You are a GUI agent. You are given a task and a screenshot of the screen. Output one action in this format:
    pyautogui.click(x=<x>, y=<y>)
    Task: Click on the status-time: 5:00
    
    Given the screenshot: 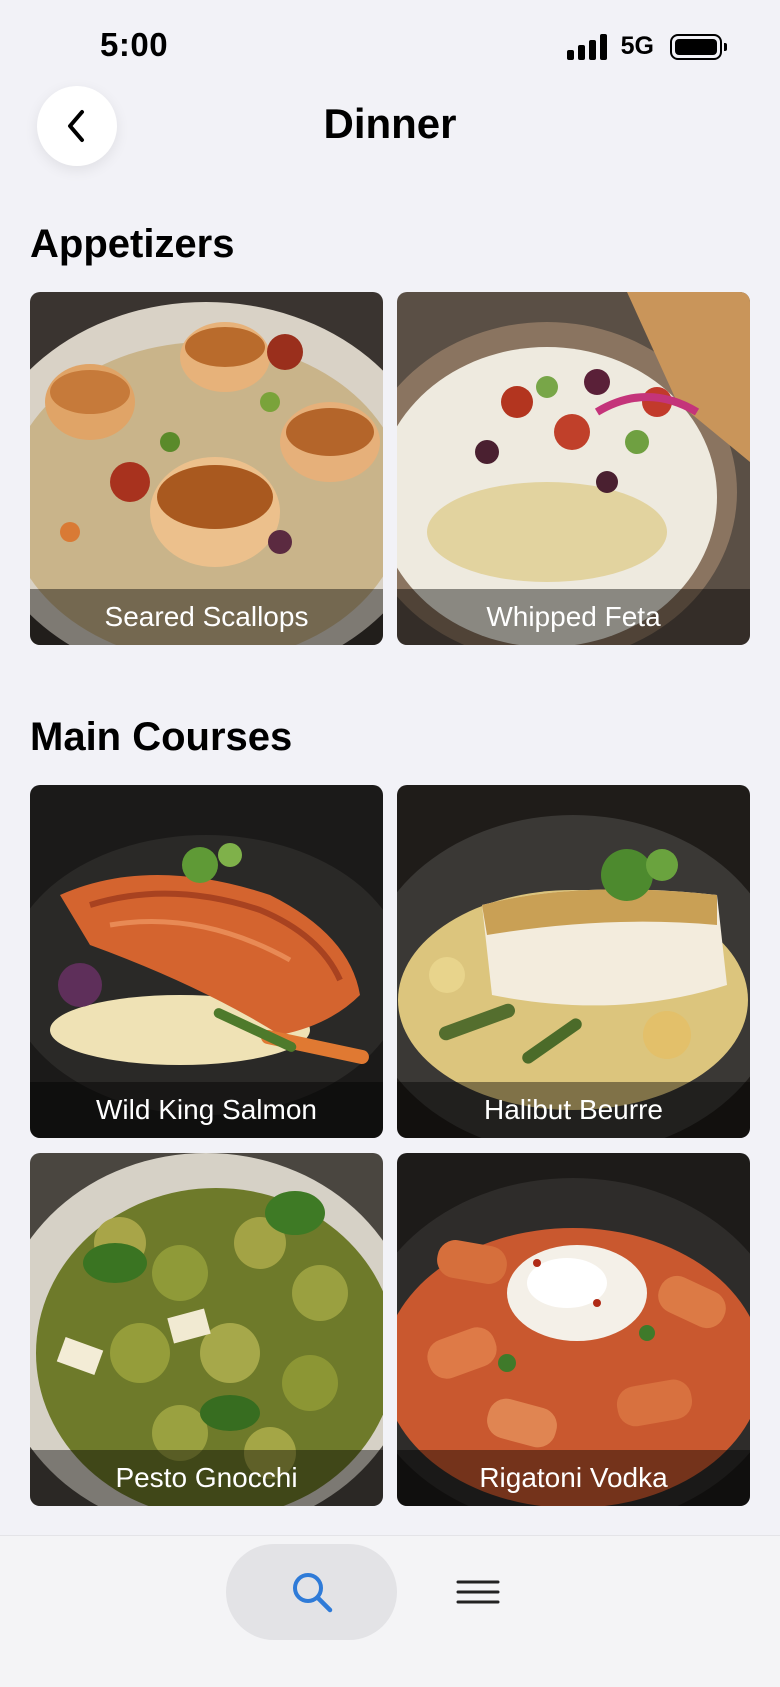 What is the action you would take?
    pyautogui.click(x=134, y=44)
    